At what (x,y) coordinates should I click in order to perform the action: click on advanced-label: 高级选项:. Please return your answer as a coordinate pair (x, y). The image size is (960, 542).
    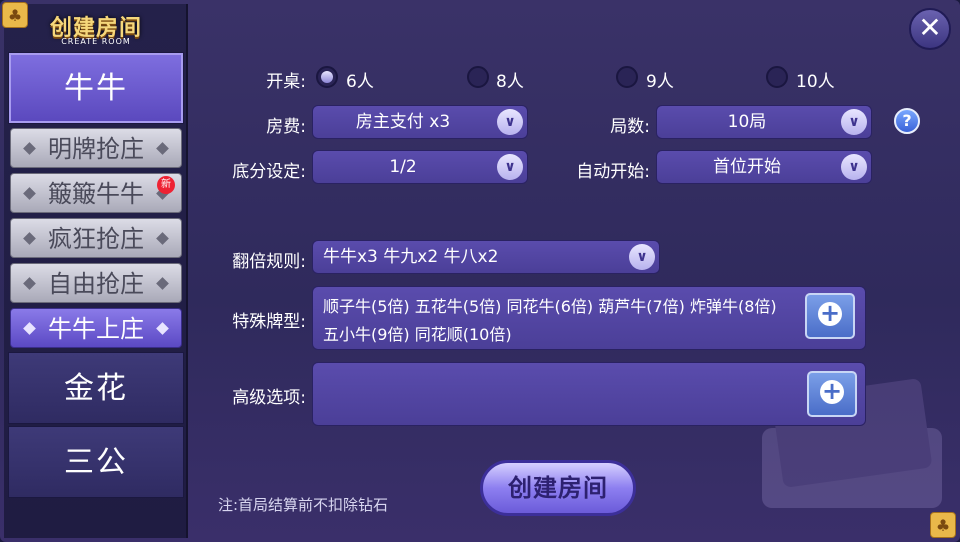
    Looking at the image, I should click on (269, 398).